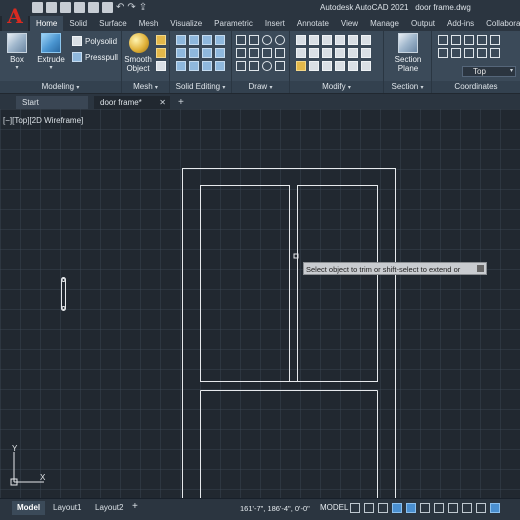  What do you see at coordinates (476, 87) in the screenshot?
I see `coordinates-group-label: Coordinates` at bounding box center [476, 87].